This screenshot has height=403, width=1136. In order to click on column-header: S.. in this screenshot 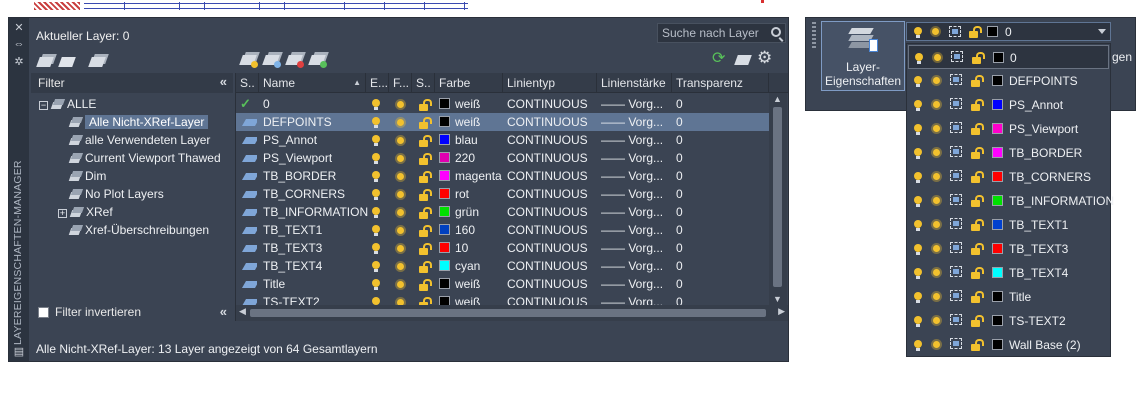, I will do `click(423, 83)`.